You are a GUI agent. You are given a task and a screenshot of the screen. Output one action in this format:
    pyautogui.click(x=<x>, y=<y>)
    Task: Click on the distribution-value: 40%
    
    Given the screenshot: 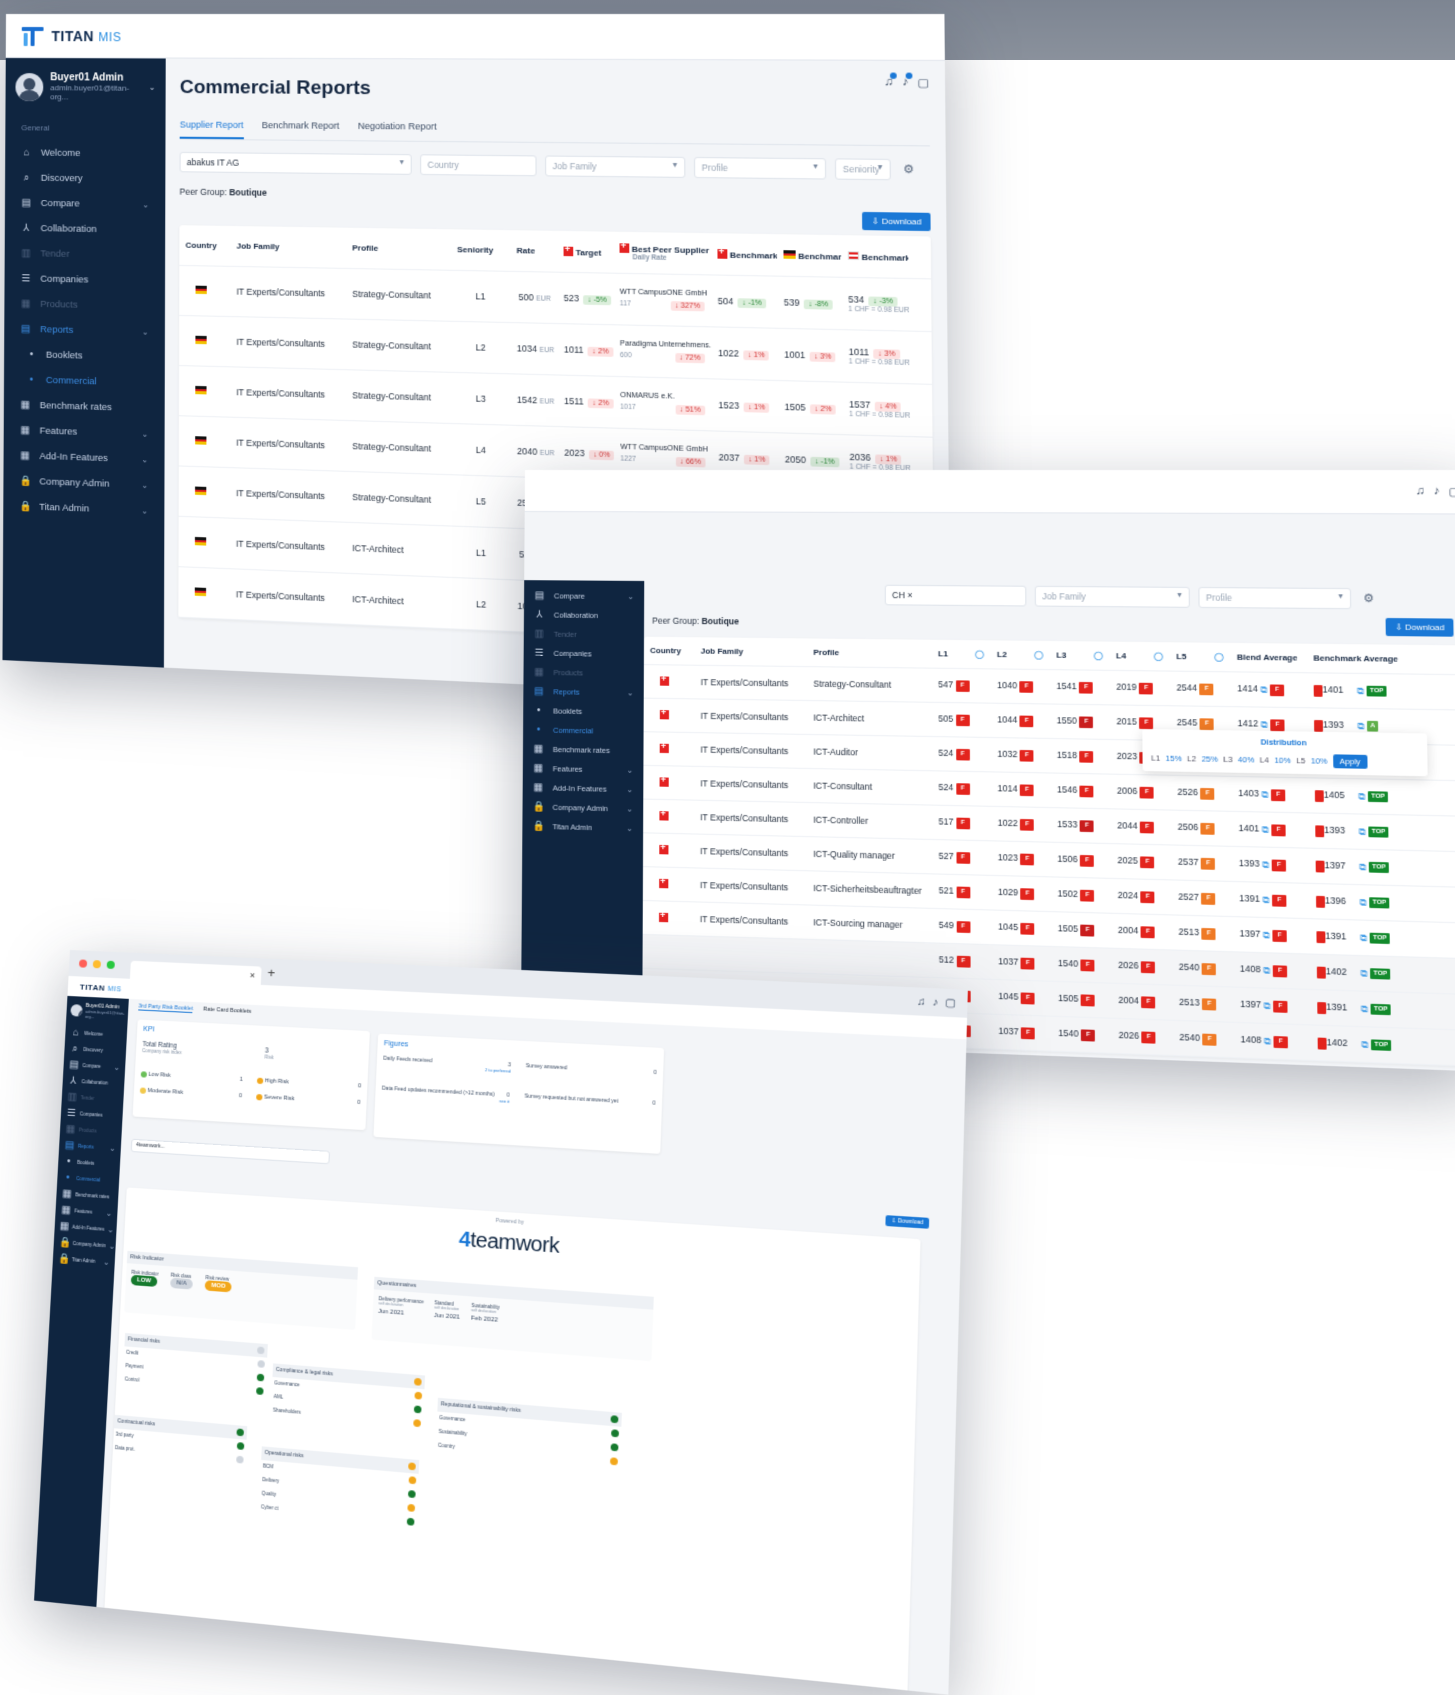 What is the action you would take?
    pyautogui.click(x=1246, y=760)
    